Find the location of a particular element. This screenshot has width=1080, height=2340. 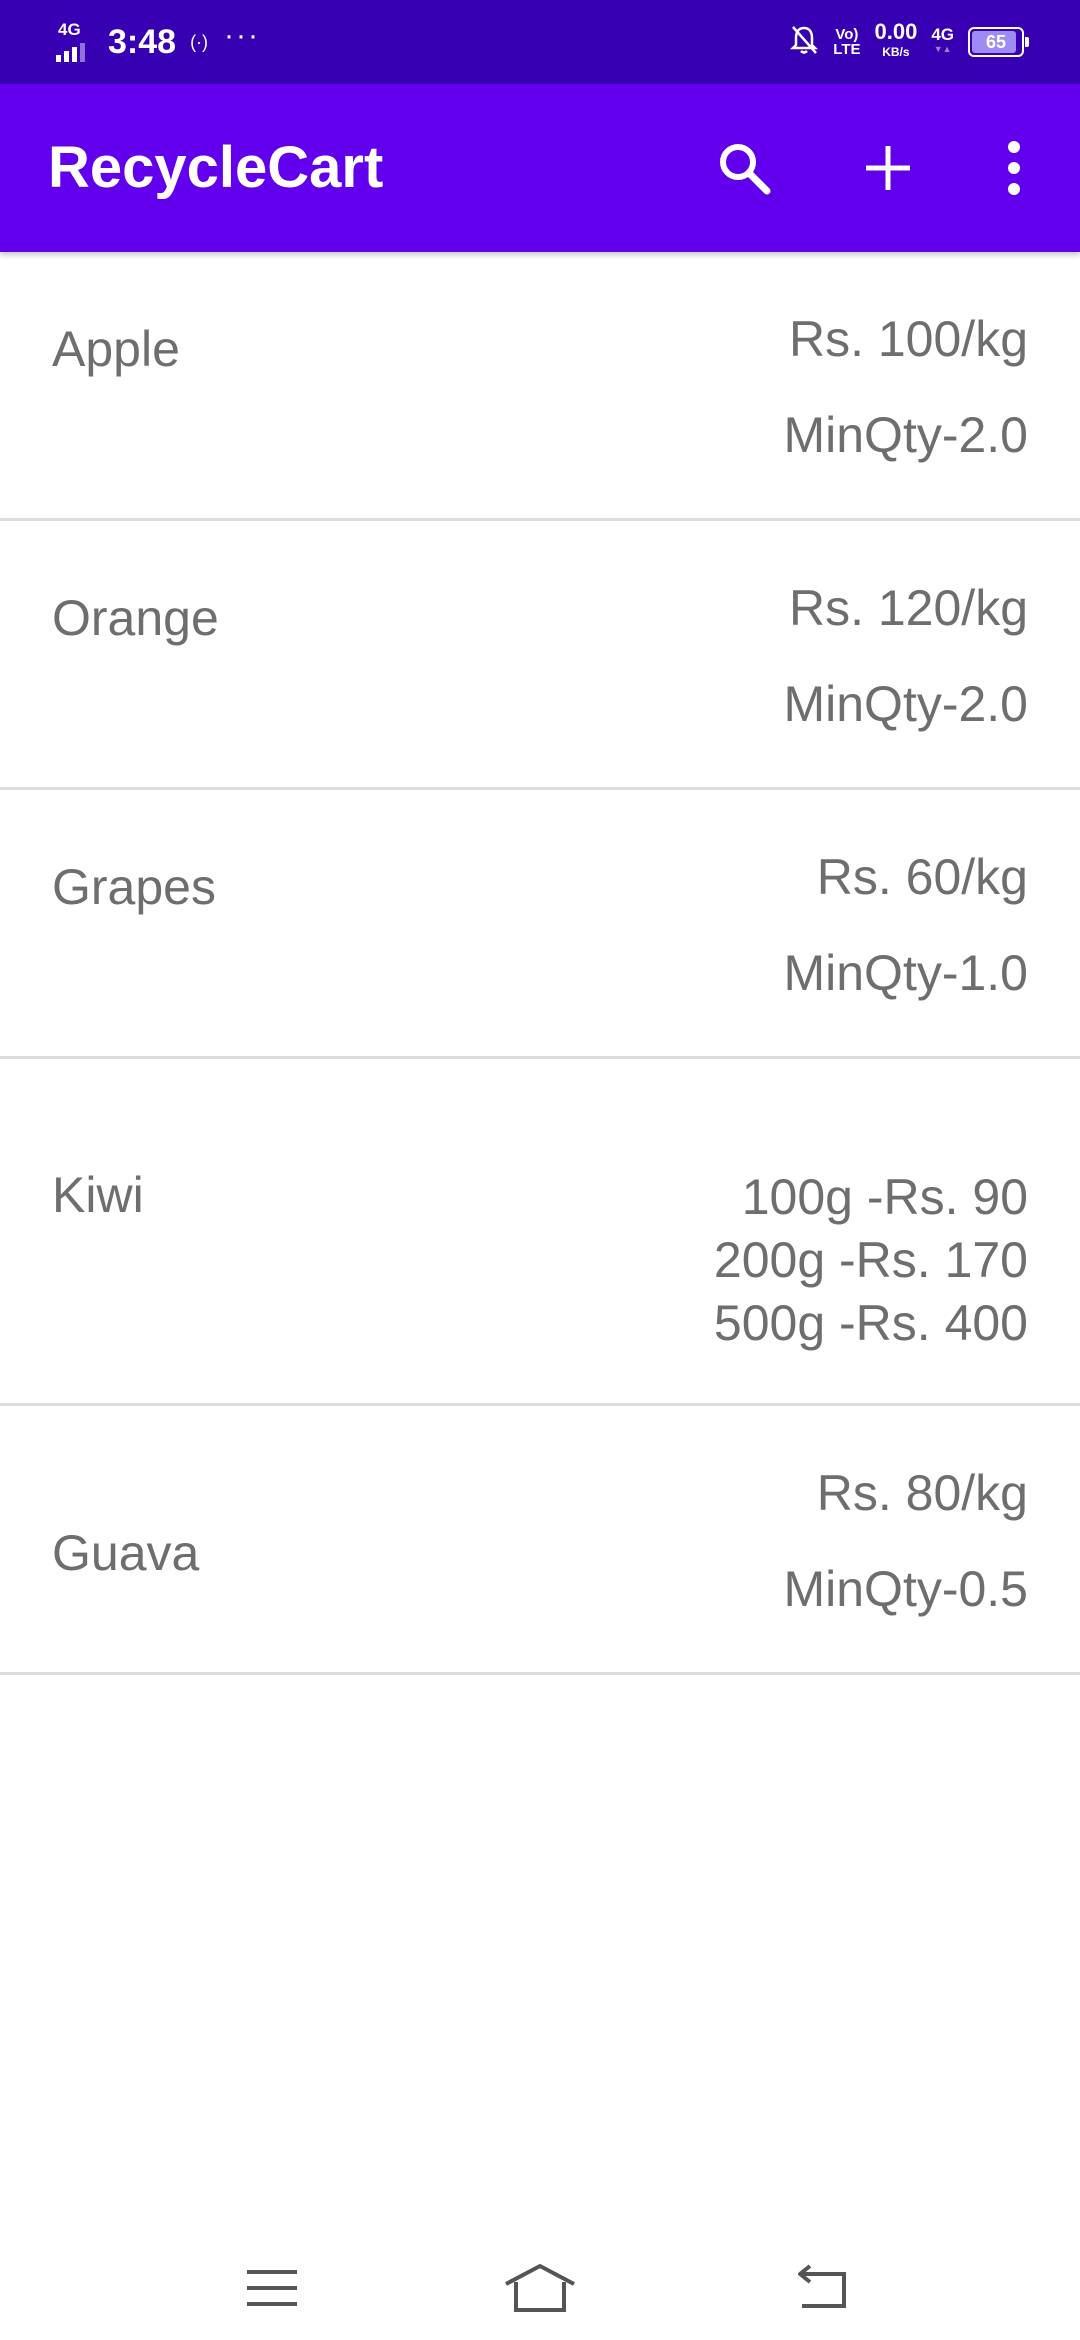

network-speed: 0.00 KB/s is located at coordinates (896, 39).